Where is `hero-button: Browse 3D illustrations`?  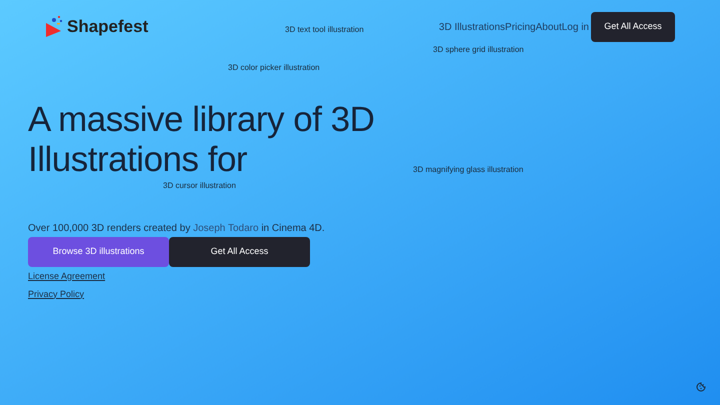
hero-button: Browse 3D illustrations is located at coordinates (98, 252).